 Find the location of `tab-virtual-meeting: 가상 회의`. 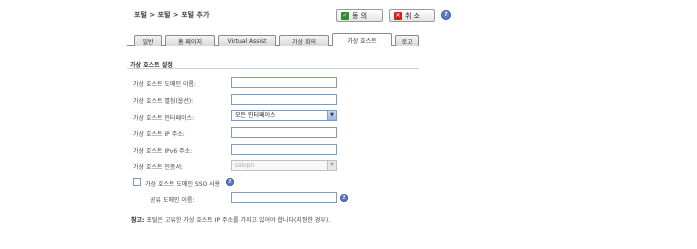

tab-virtual-meeting: 가상 회의 is located at coordinates (304, 40).